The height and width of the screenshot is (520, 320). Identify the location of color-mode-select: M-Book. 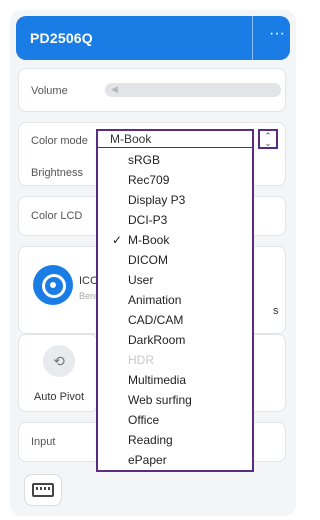
(175, 138).